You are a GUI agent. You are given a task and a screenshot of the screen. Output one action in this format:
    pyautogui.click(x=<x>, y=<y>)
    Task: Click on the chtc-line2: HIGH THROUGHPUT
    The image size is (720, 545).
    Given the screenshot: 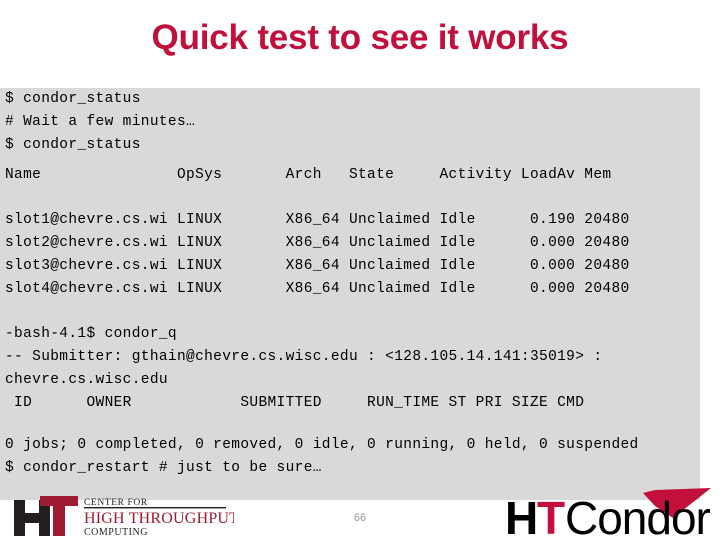 What is the action you would take?
    pyautogui.click(x=159, y=518)
    